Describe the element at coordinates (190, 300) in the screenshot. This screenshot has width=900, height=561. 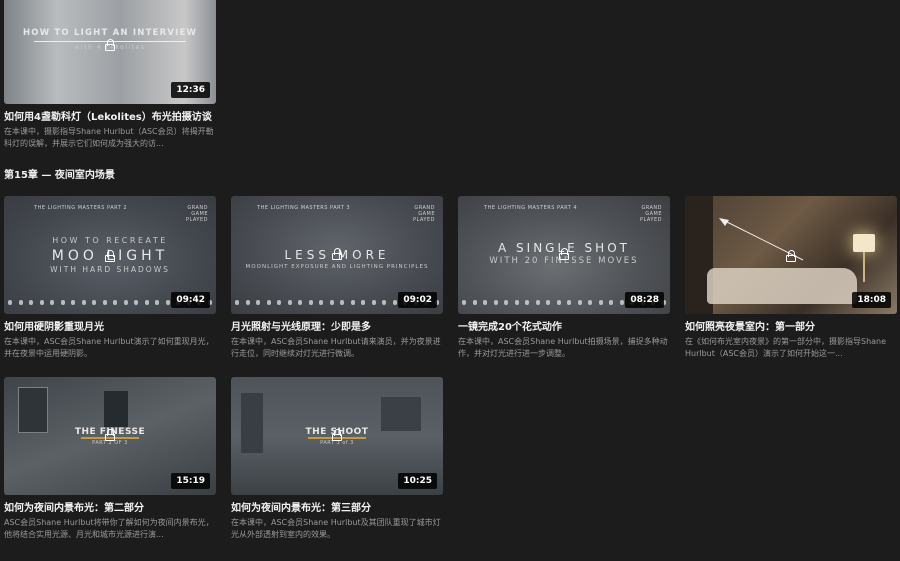
I see `duration-badge: 09:42` at that location.